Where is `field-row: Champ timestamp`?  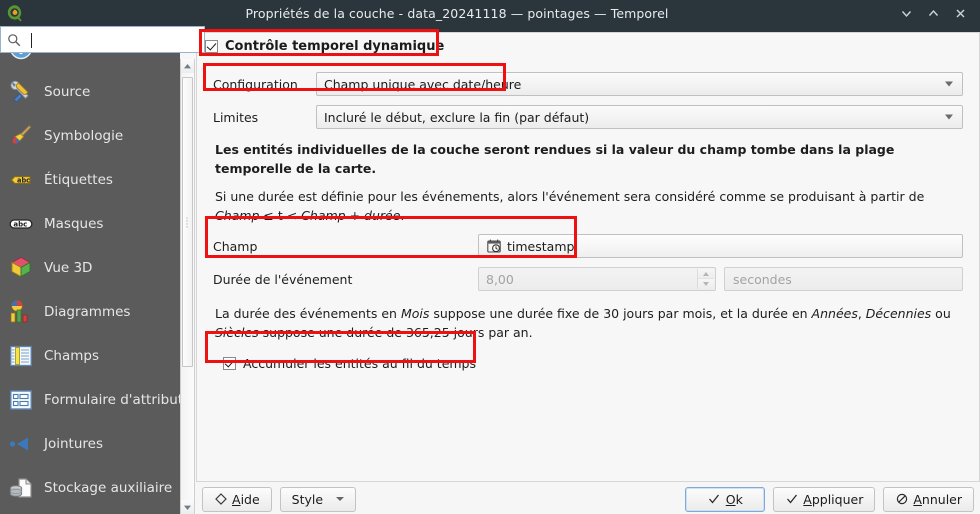
field-row: Champ timestamp is located at coordinates (588, 246).